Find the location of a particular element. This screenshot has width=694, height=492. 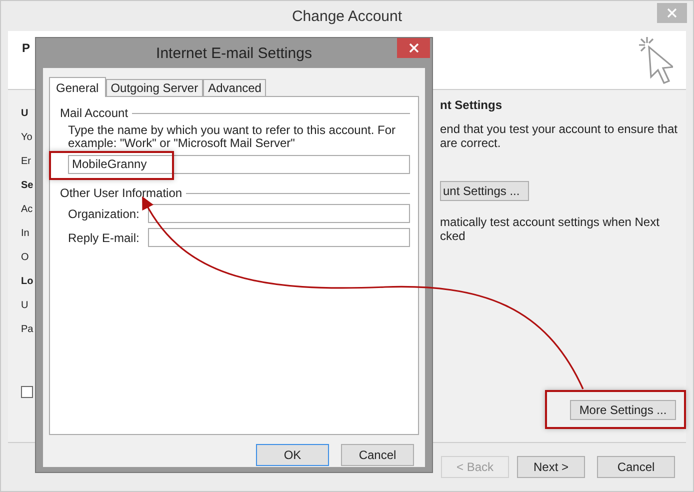

field-label: Pa is located at coordinates (27, 330).